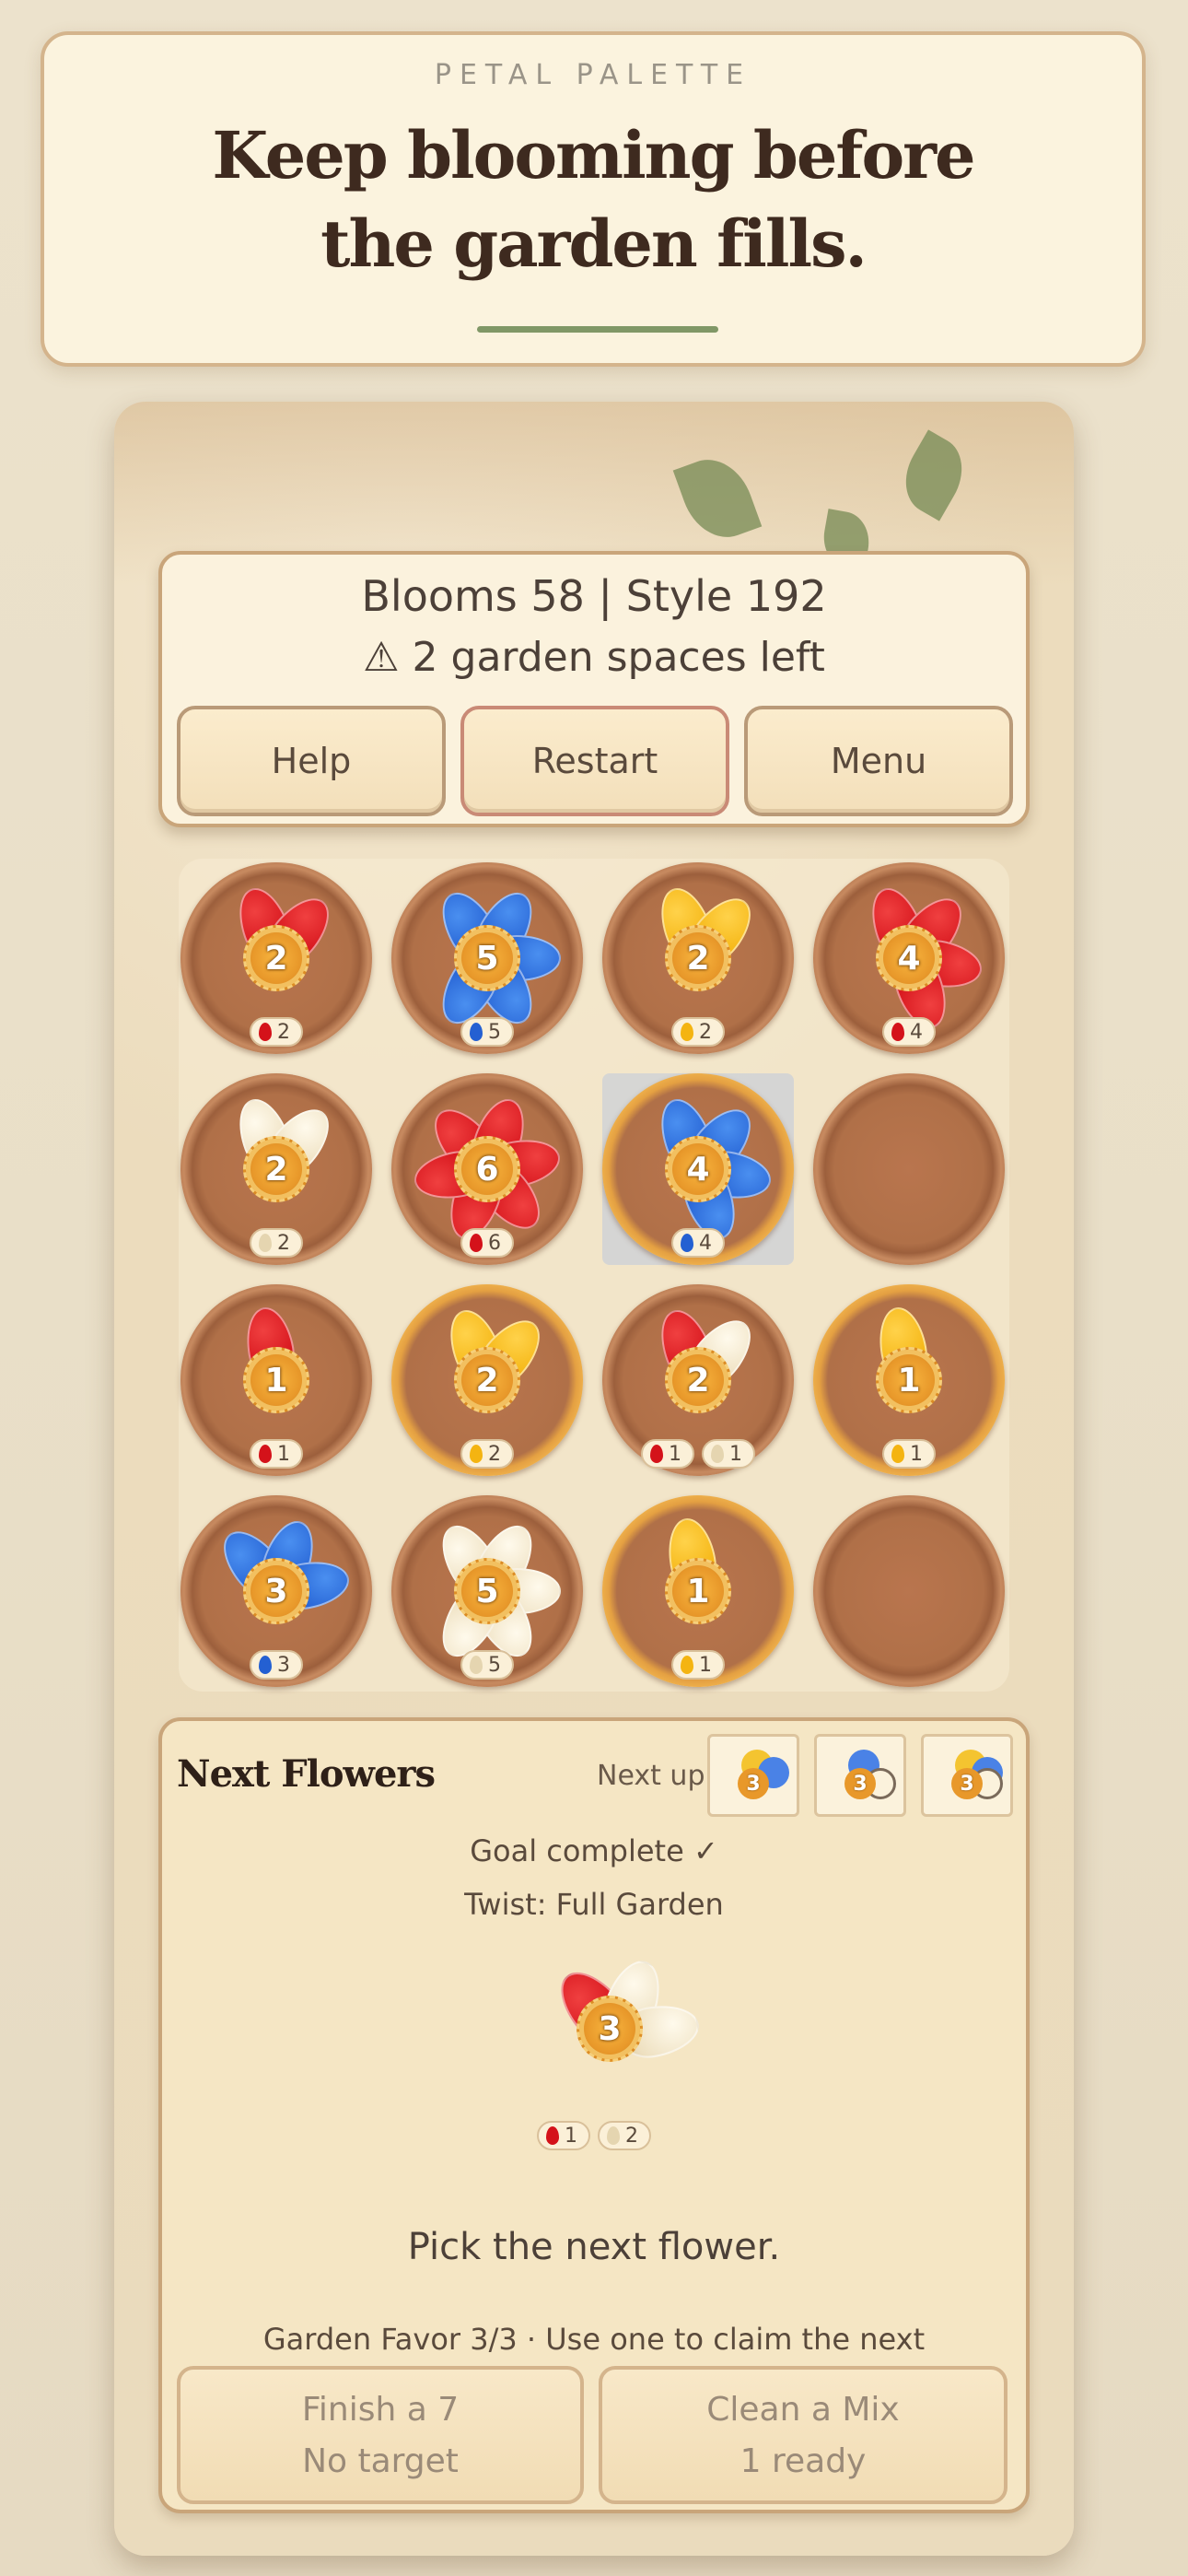 The image size is (1188, 2576). I want to click on menu-button: Menu, so click(878, 761).